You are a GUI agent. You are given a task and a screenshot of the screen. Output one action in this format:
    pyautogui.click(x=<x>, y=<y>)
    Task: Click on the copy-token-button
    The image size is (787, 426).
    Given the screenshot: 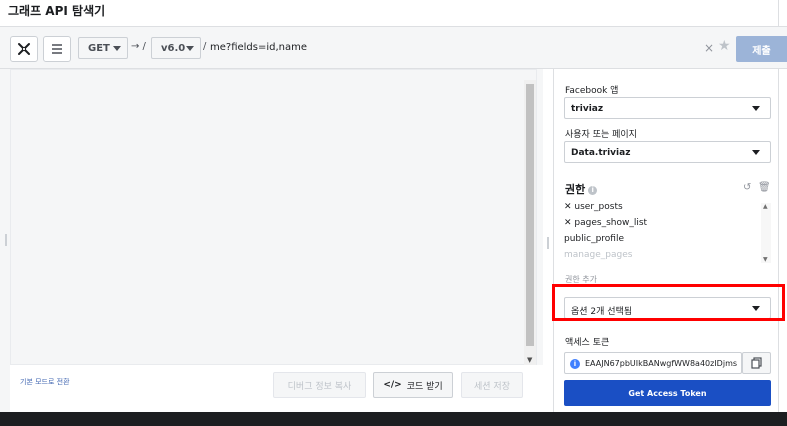 What is the action you would take?
    pyautogui.click(x=756, y=363)
    